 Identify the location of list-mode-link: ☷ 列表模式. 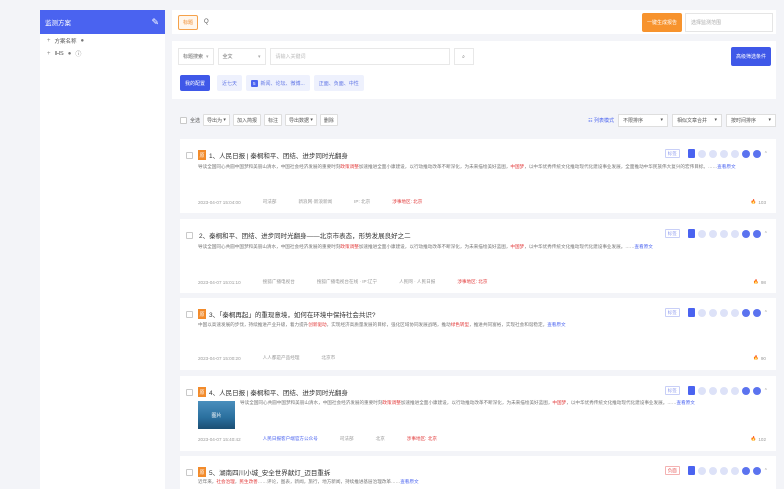
(601, 120).